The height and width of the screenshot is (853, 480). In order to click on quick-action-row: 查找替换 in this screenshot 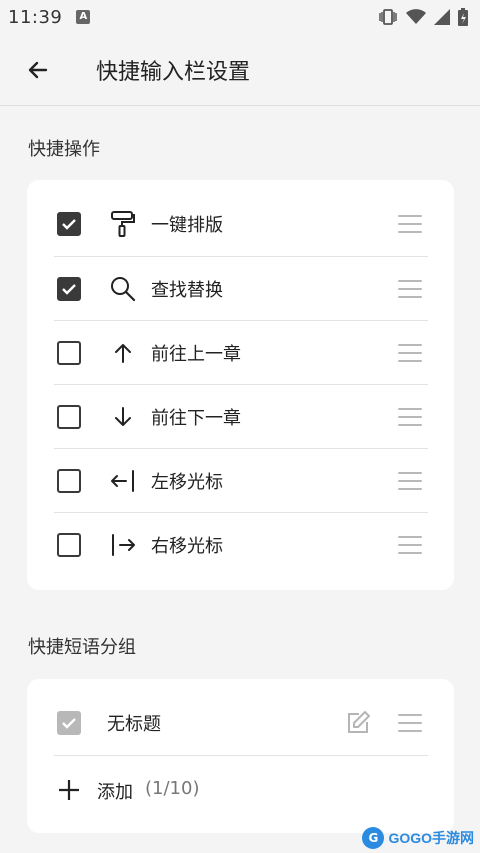, I will do `click(240, 289)`.